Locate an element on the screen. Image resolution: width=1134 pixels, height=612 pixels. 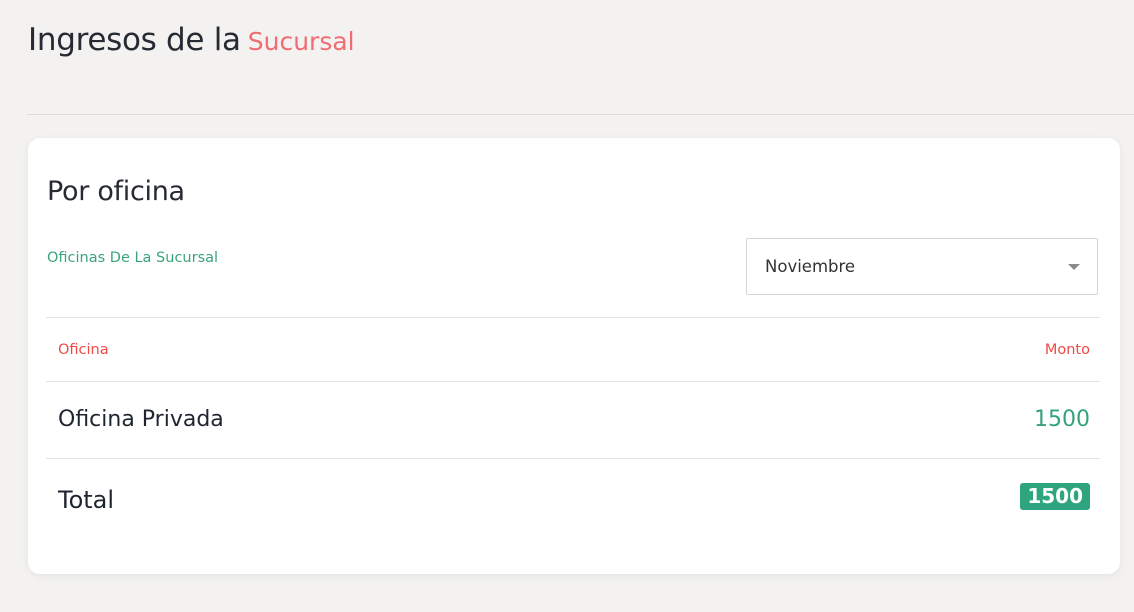
card-title: Por oficina is located at coordinates (116, 191).